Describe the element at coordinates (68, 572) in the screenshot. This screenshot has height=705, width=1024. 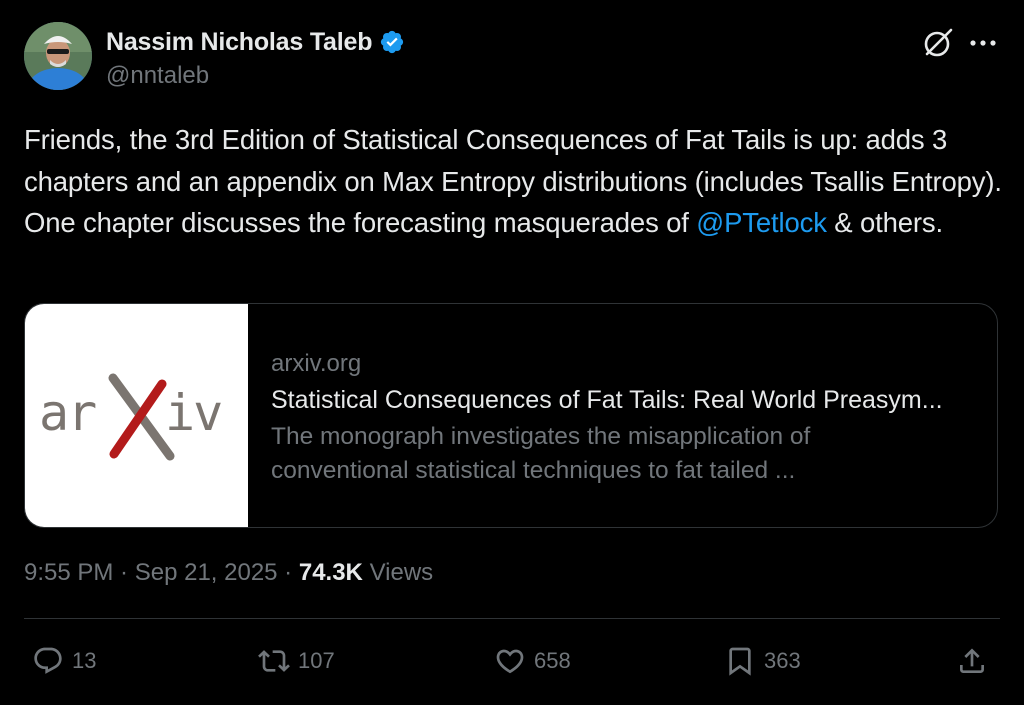
I see `tweet-time: 9:55 PM` at that location.